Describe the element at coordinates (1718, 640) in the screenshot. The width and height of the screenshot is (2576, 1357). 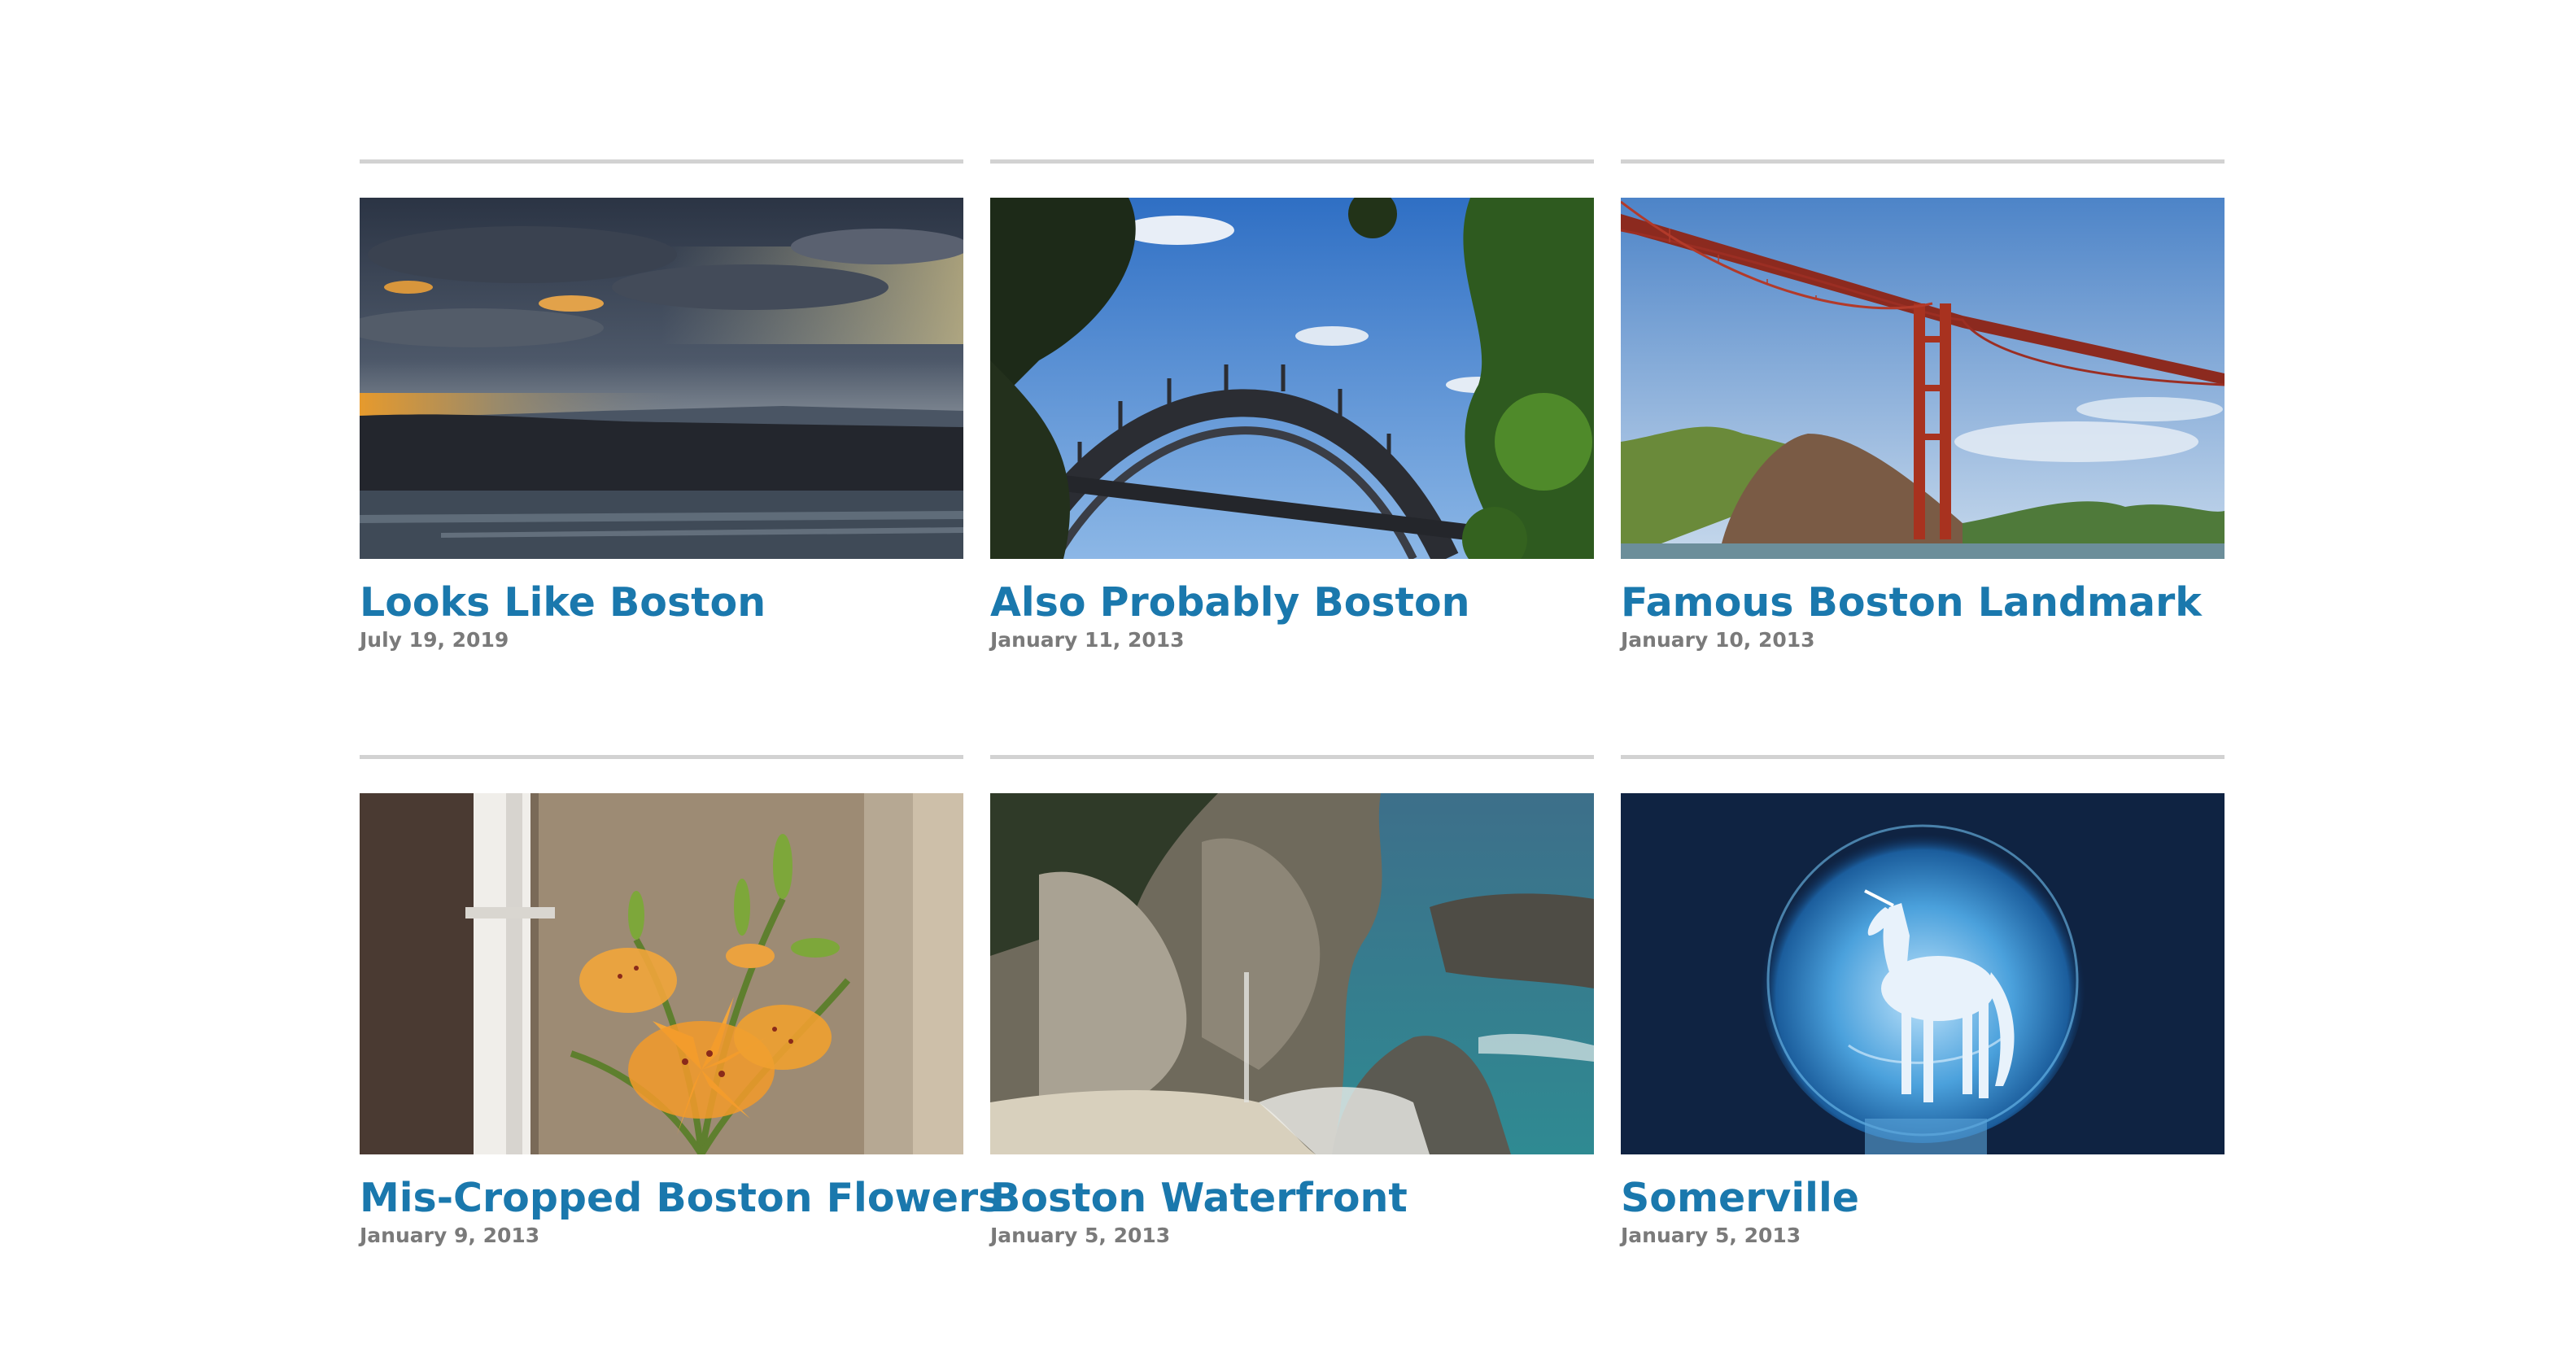
I see `post-date: January 10, 2013` at that location.